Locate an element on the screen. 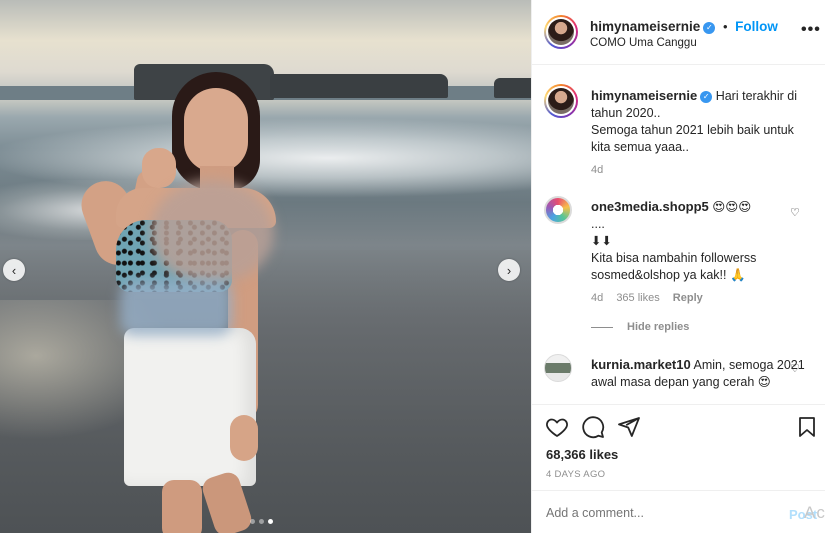 Image resolution: width=825 pixels, height=533 pixels. previous-slide-button: ‹ is located at coordinates (14, 270).